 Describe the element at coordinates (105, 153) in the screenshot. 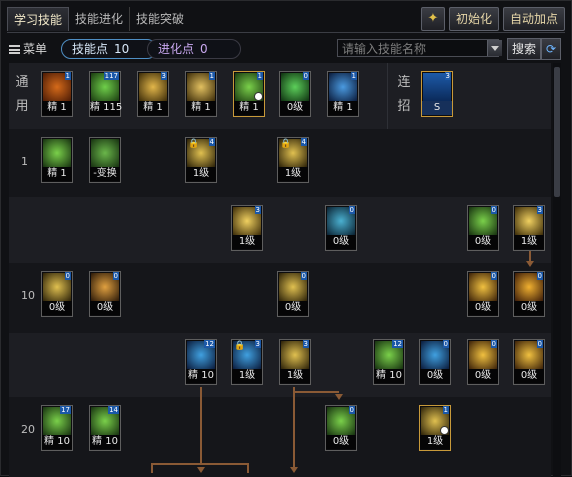

I see `magic-skill-icon` at that location.